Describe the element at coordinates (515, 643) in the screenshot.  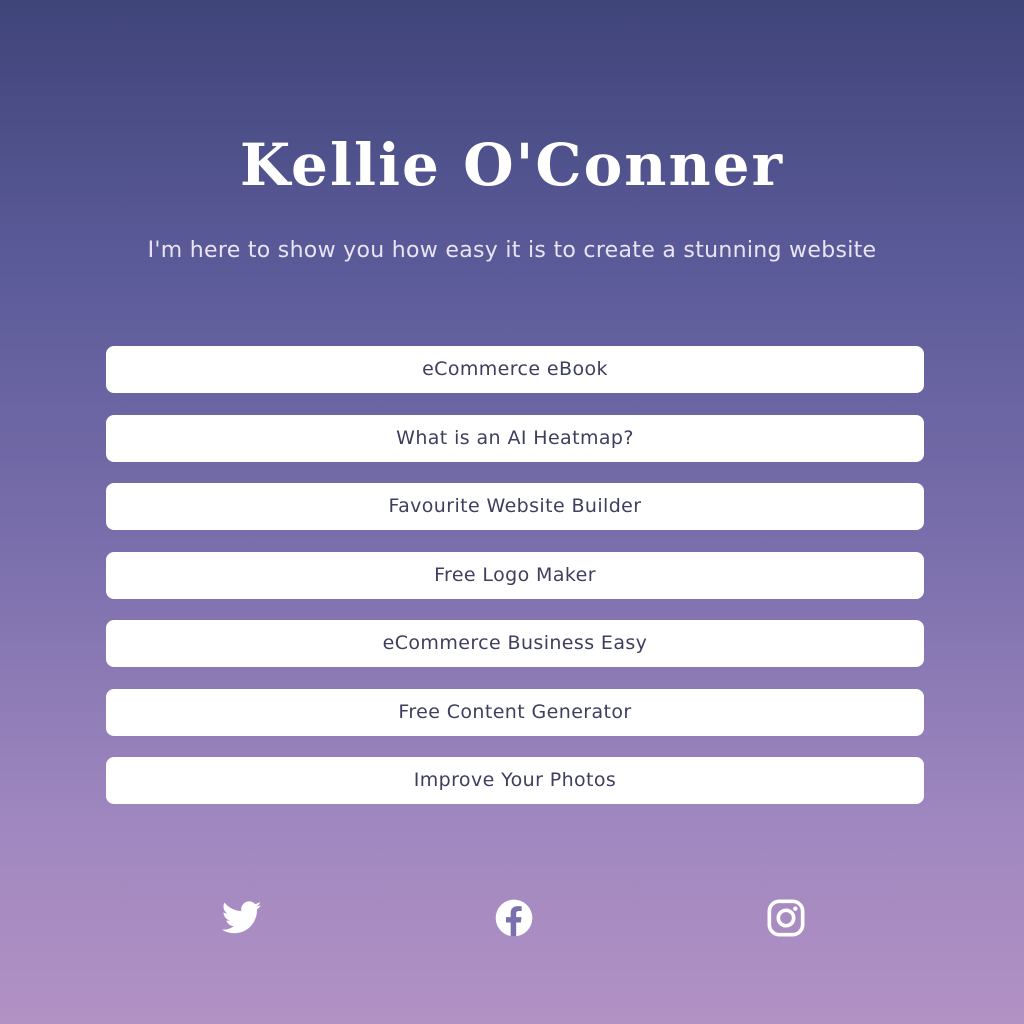
I see `link-button-ecommerce-business: eCommerce Business Easy` at that location.